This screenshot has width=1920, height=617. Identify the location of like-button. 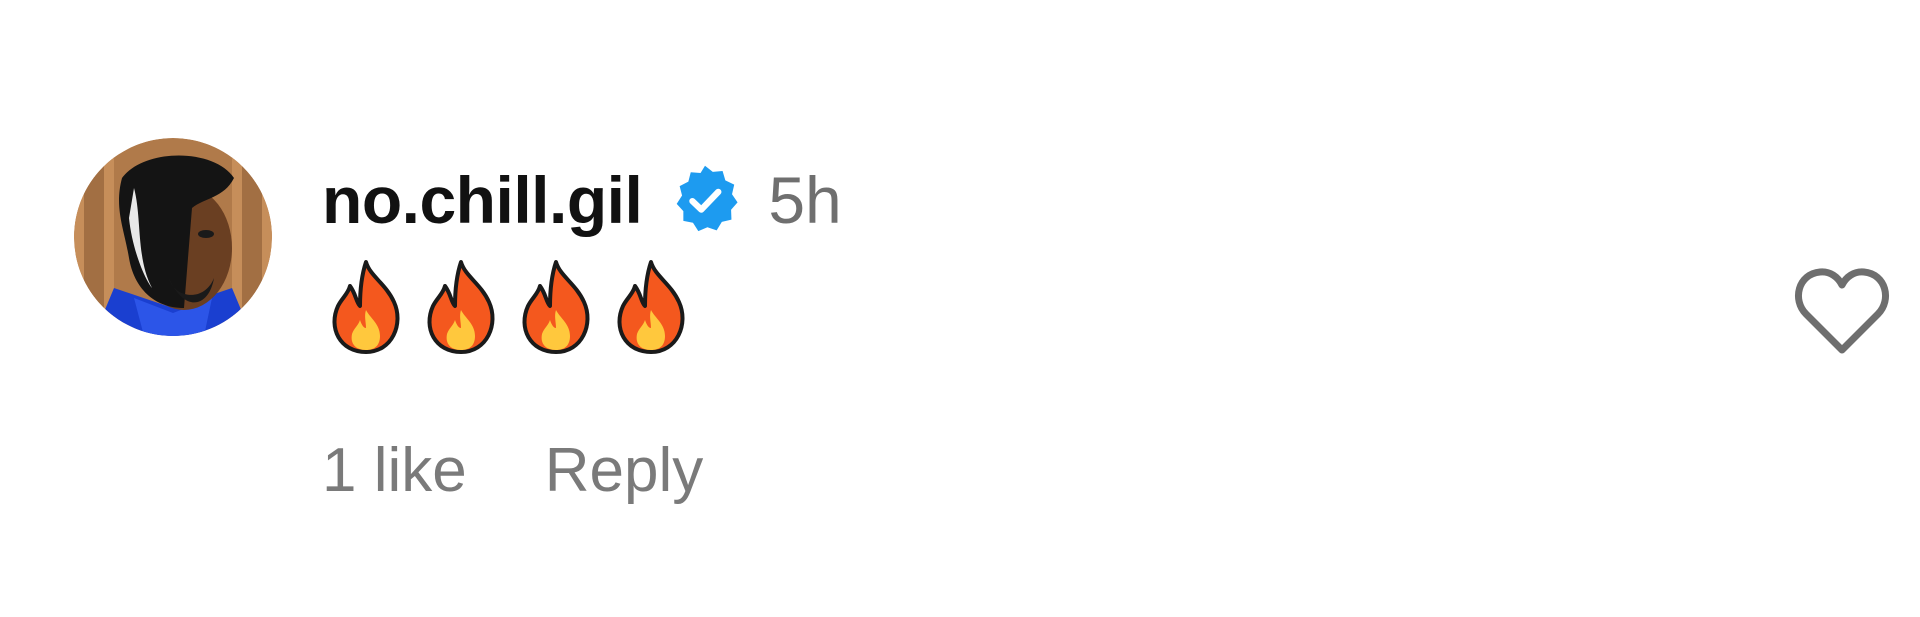
(1842, 311).